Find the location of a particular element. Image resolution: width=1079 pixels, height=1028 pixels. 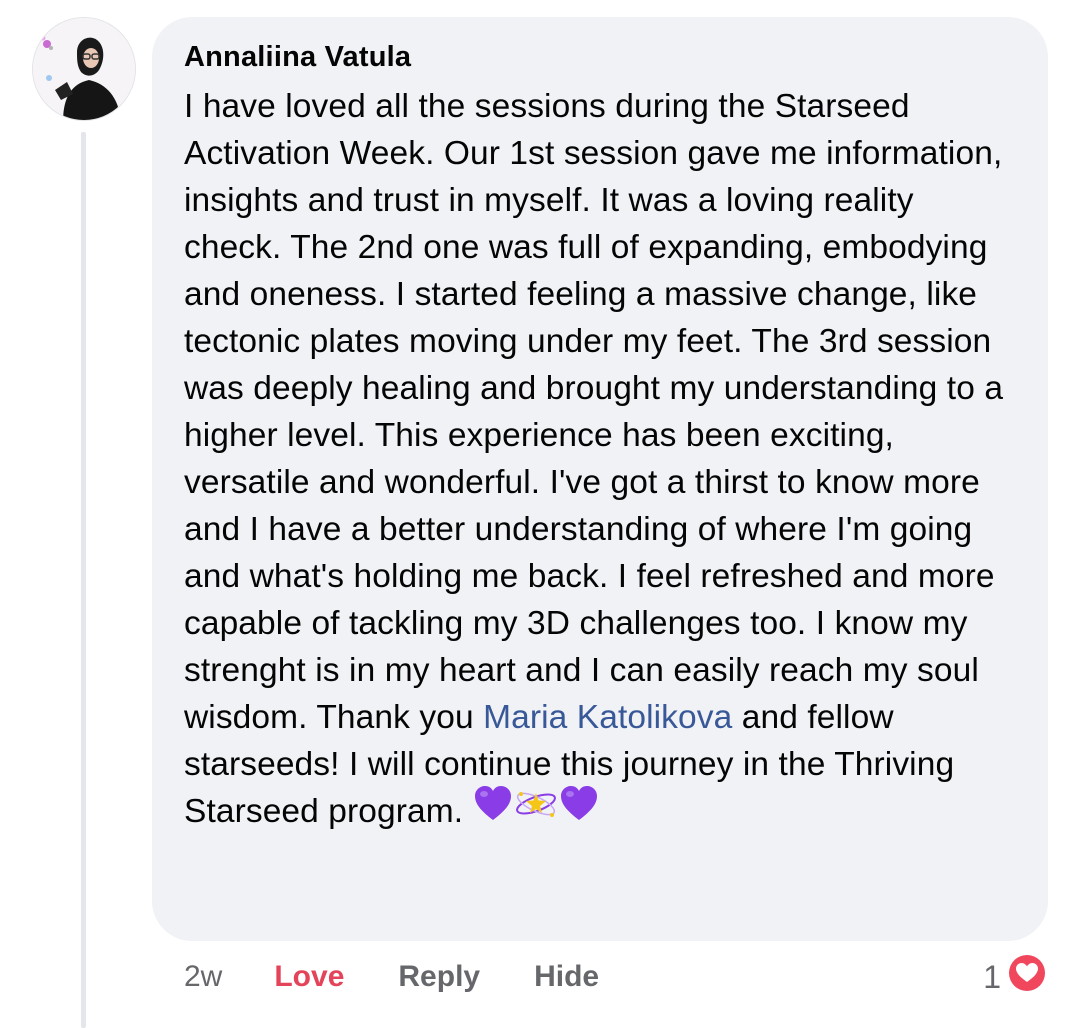

mention-link: Maria Katolikova is located at coordinates (607, 717).